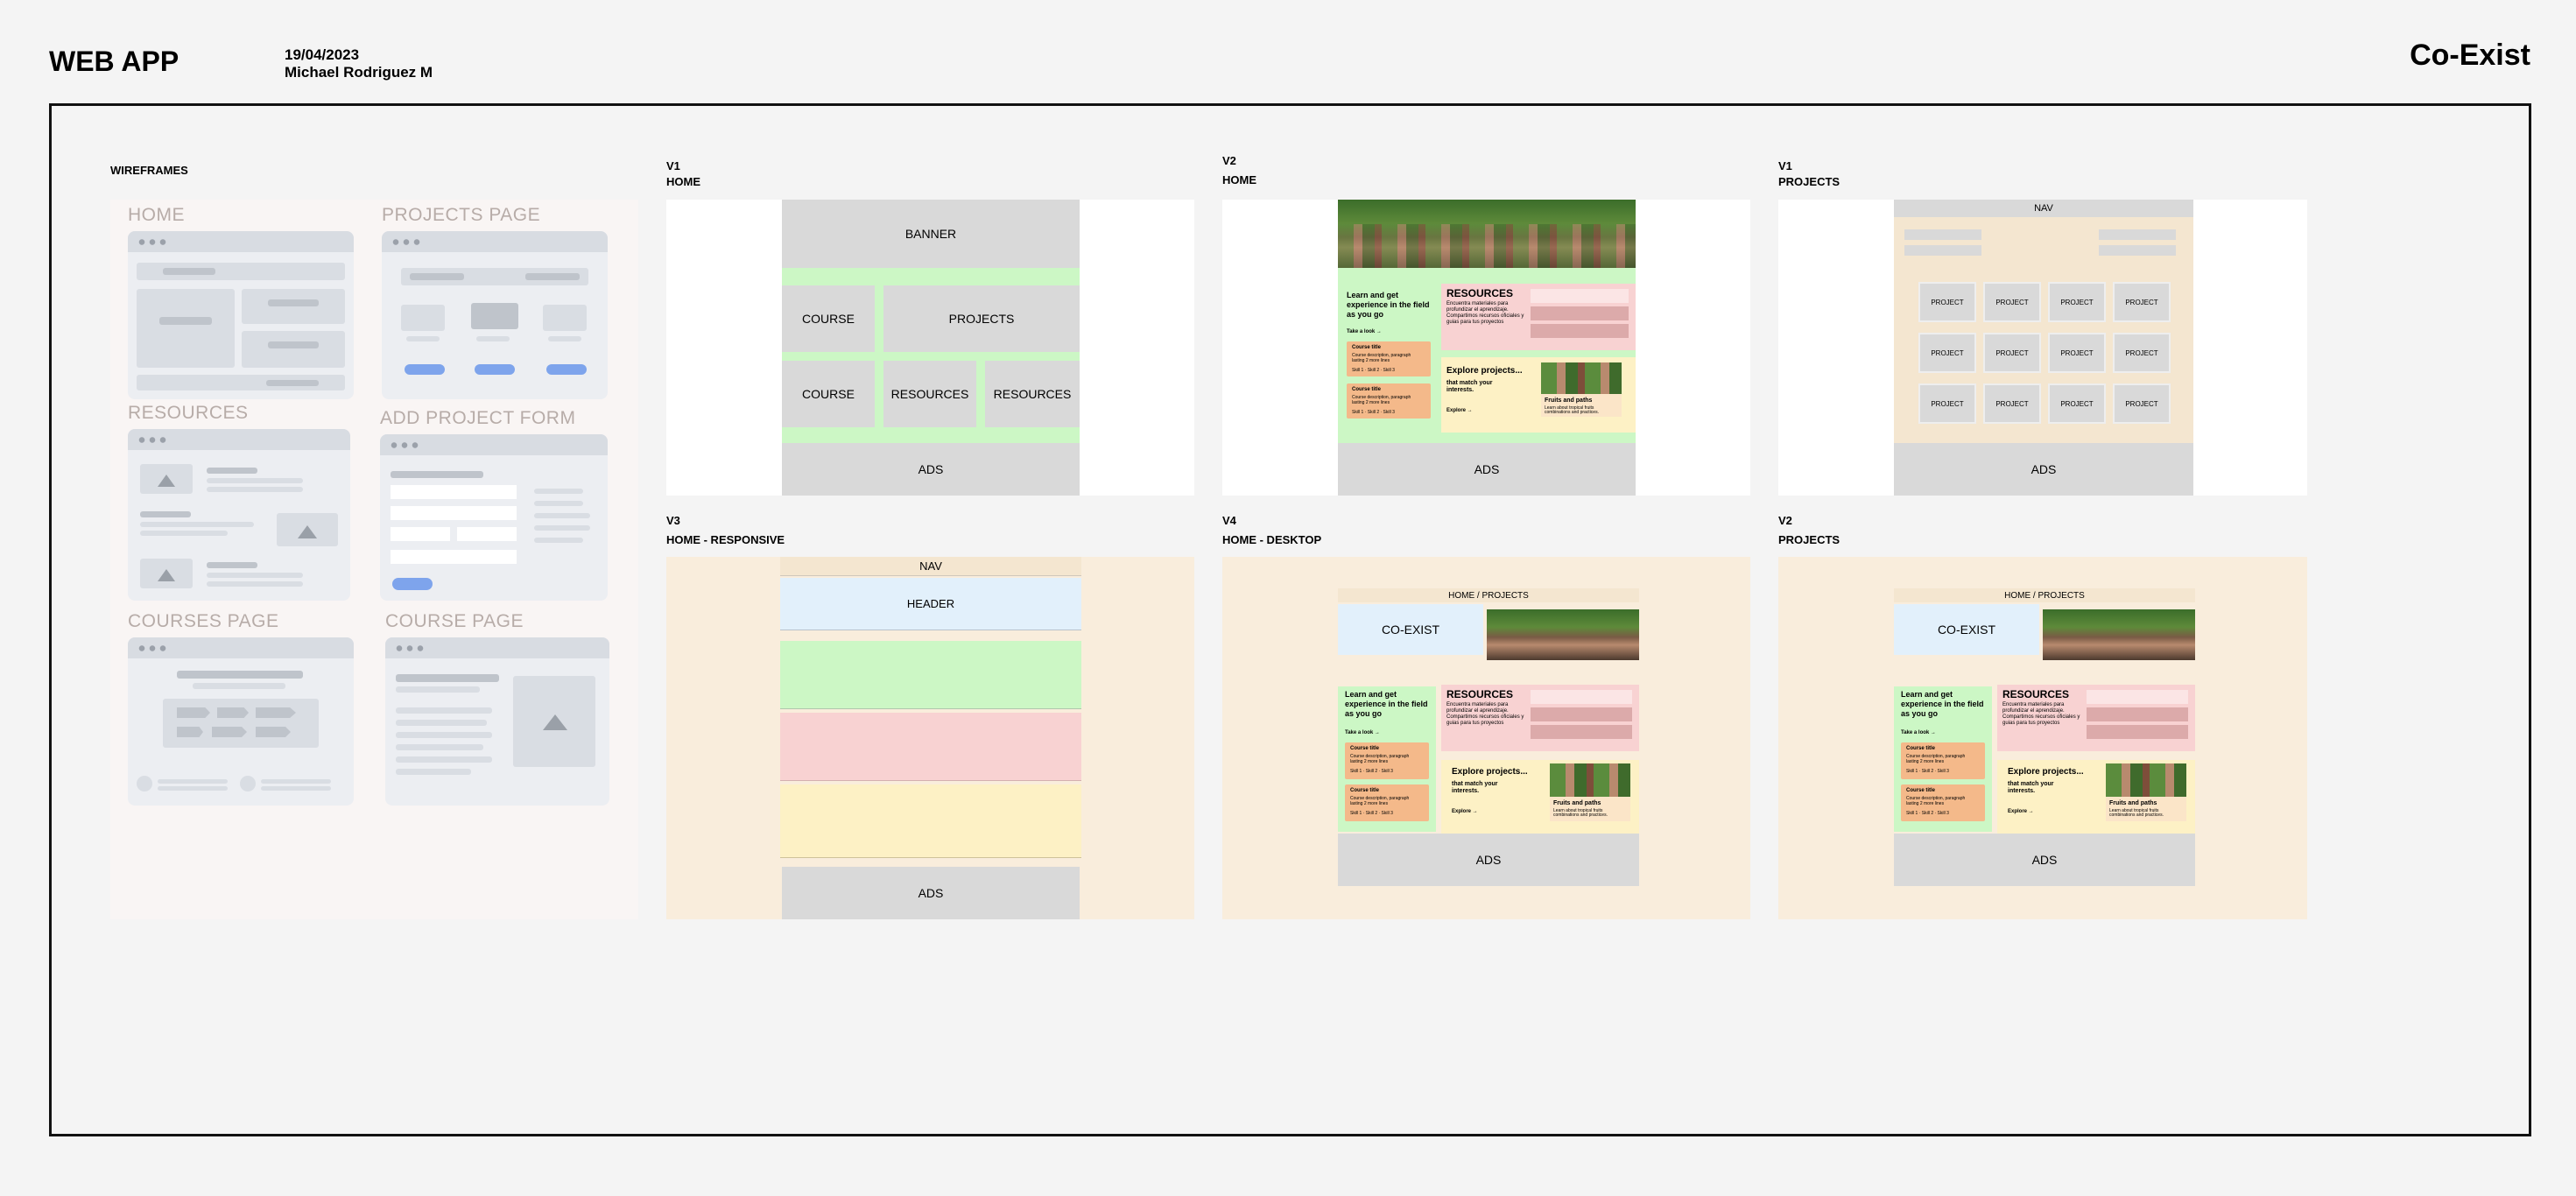 This screenshot has height=1196, width=2576. Describe the element at coordinates (1480, 293) in the screenshot. I see `v2-resources-title: RESOURCES` at that location.